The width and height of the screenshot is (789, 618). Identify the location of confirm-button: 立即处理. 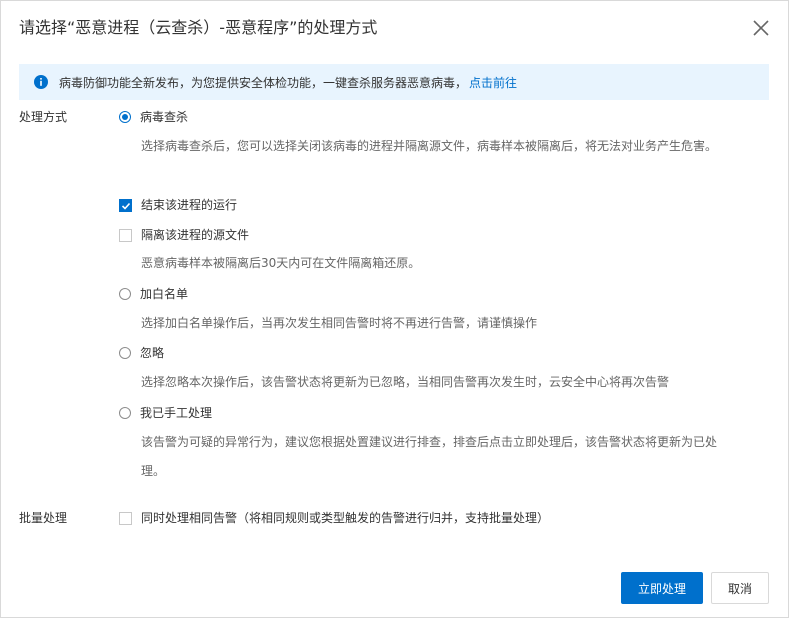
(662, 588).